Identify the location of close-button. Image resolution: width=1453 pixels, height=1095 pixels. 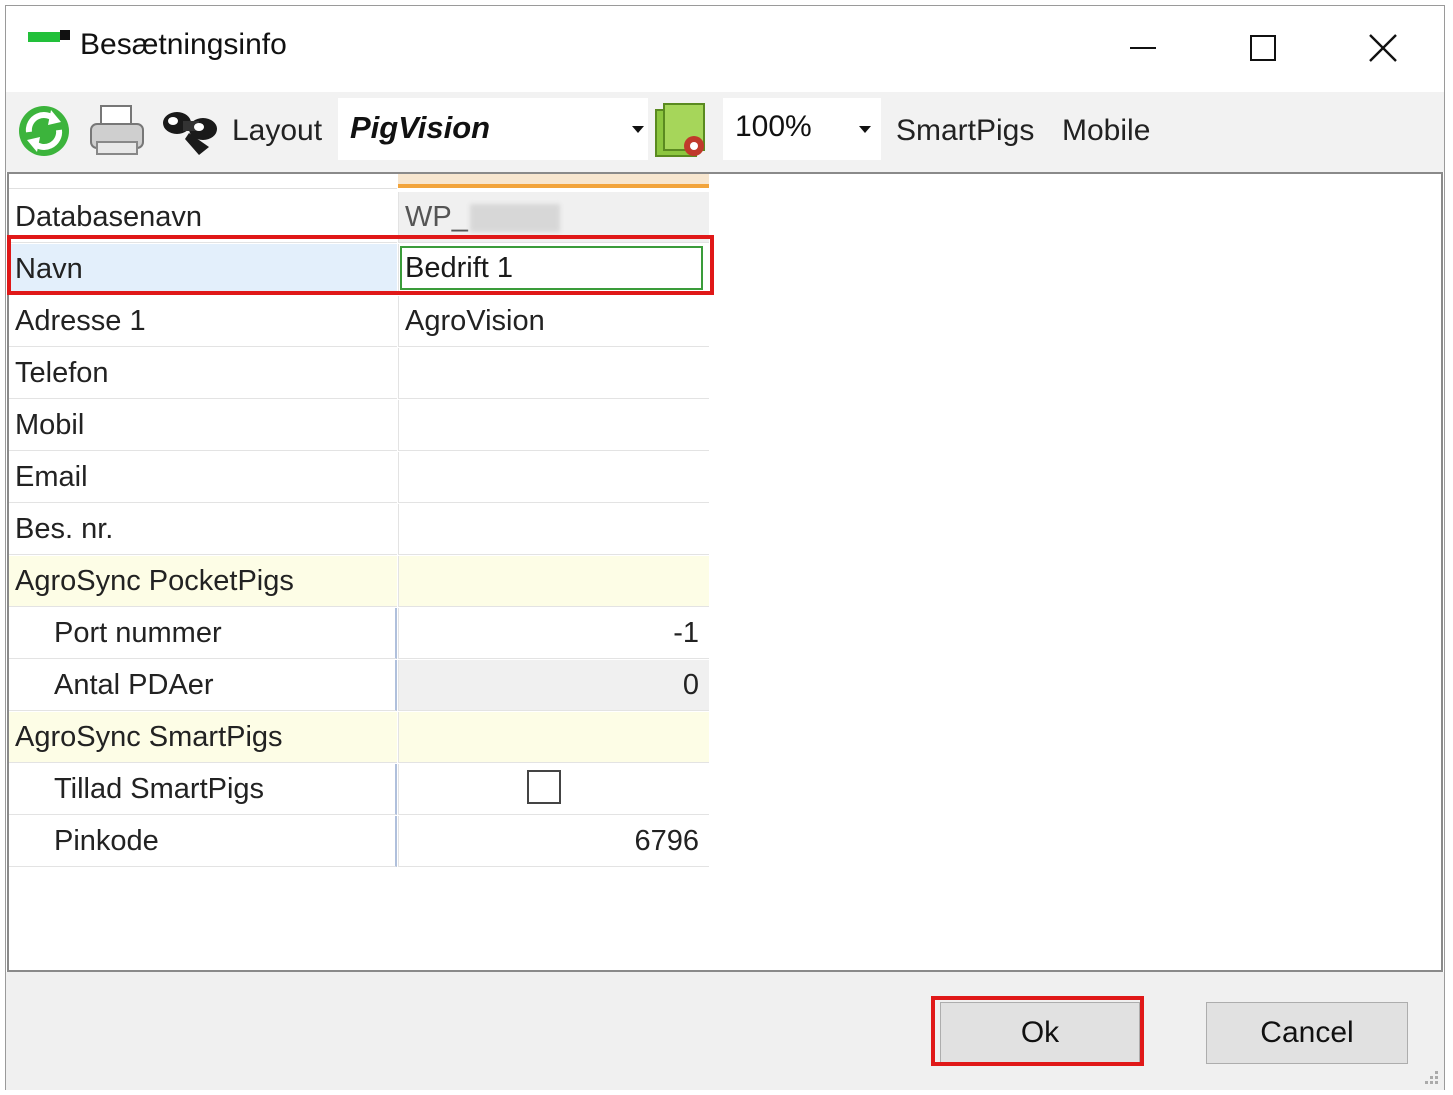
(1383, 48).